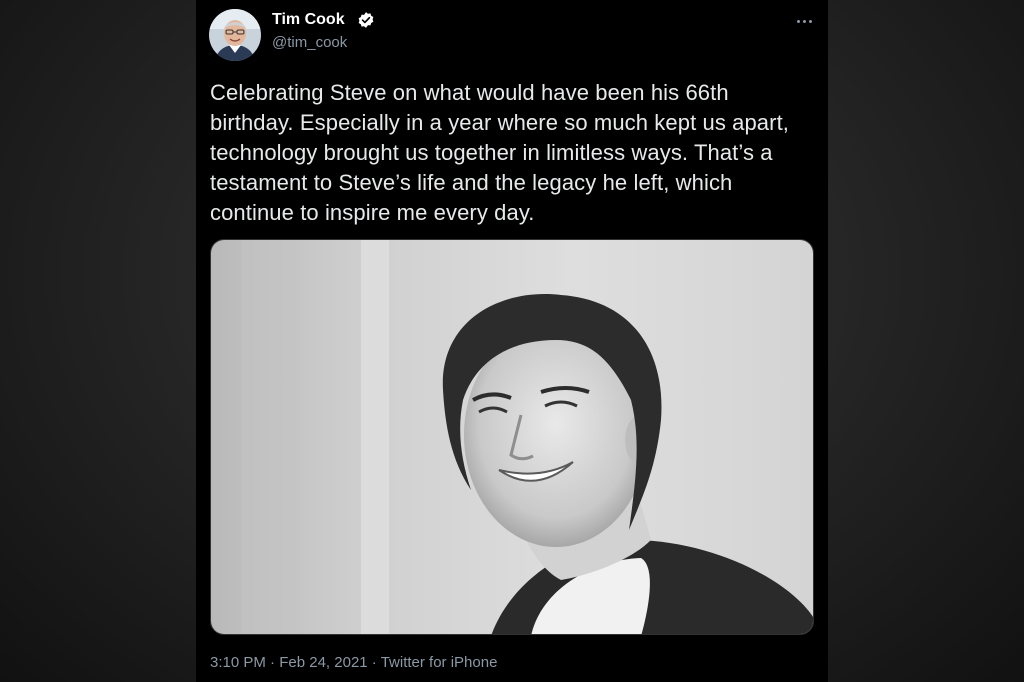  What do you see at coordinates (235, 35) in the screenshot?
I see `author-avatar` at bounding box center [235, 35].